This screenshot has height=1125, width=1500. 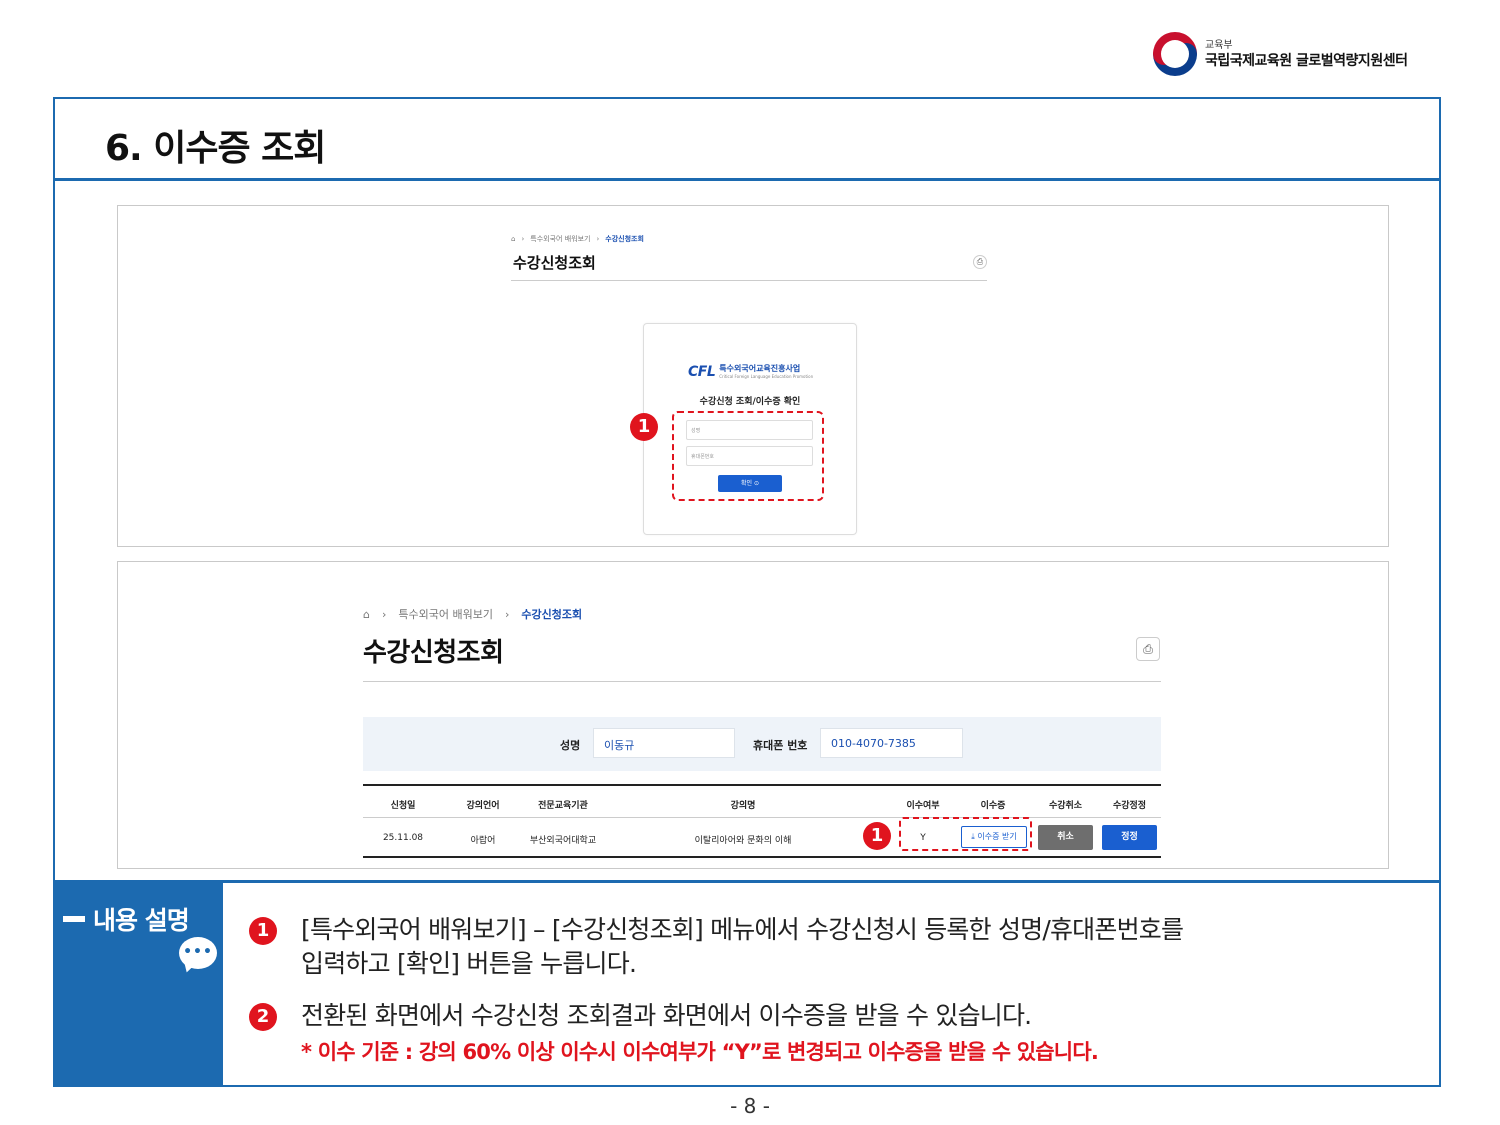 What do you see at coordinates (743, 841) in the screenshot?
I see `row-course: 이탈리아어와 문화의 이해` at bounding box center [743, 841].